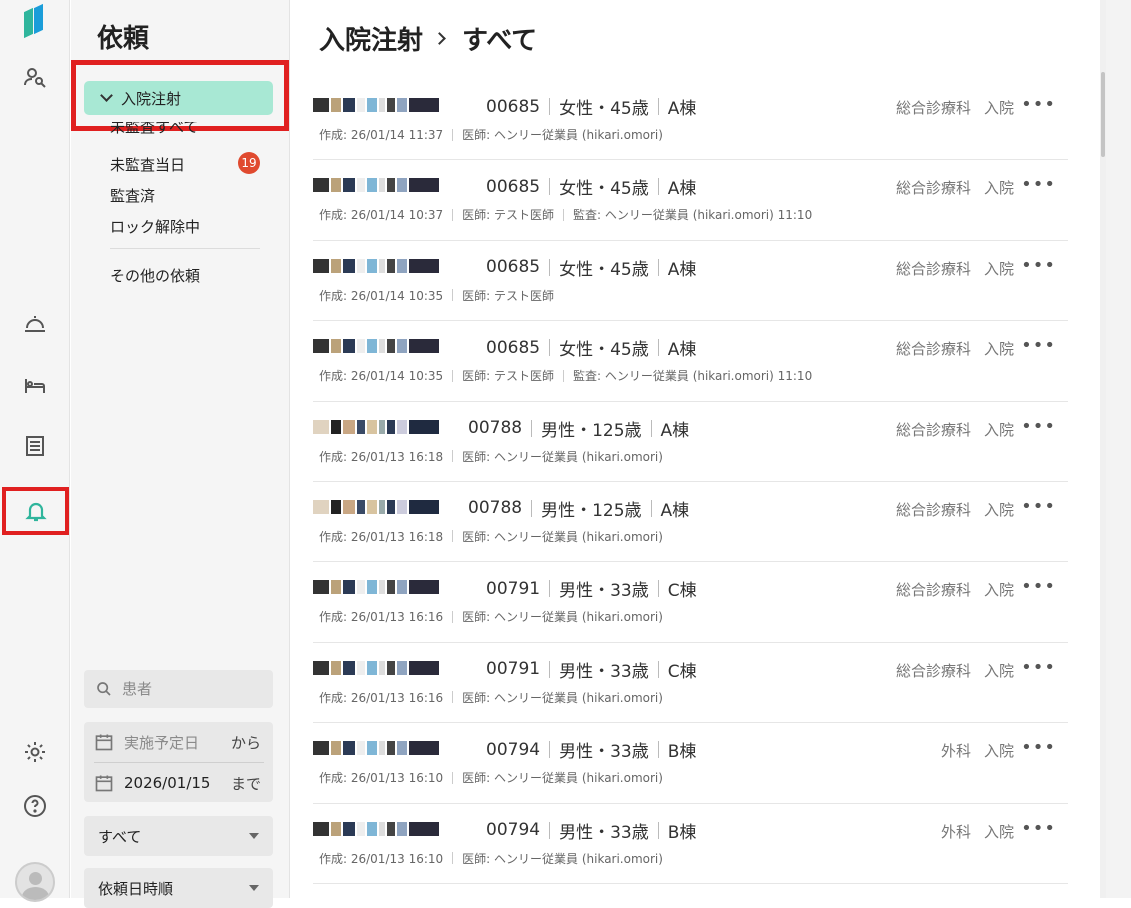 This screenshot has height=908, width=1131. What do you see at coordinates (178, 742) in the screenshot?
I see `date-from-field: 実施予定日 から` at bounding box center [178, 742].